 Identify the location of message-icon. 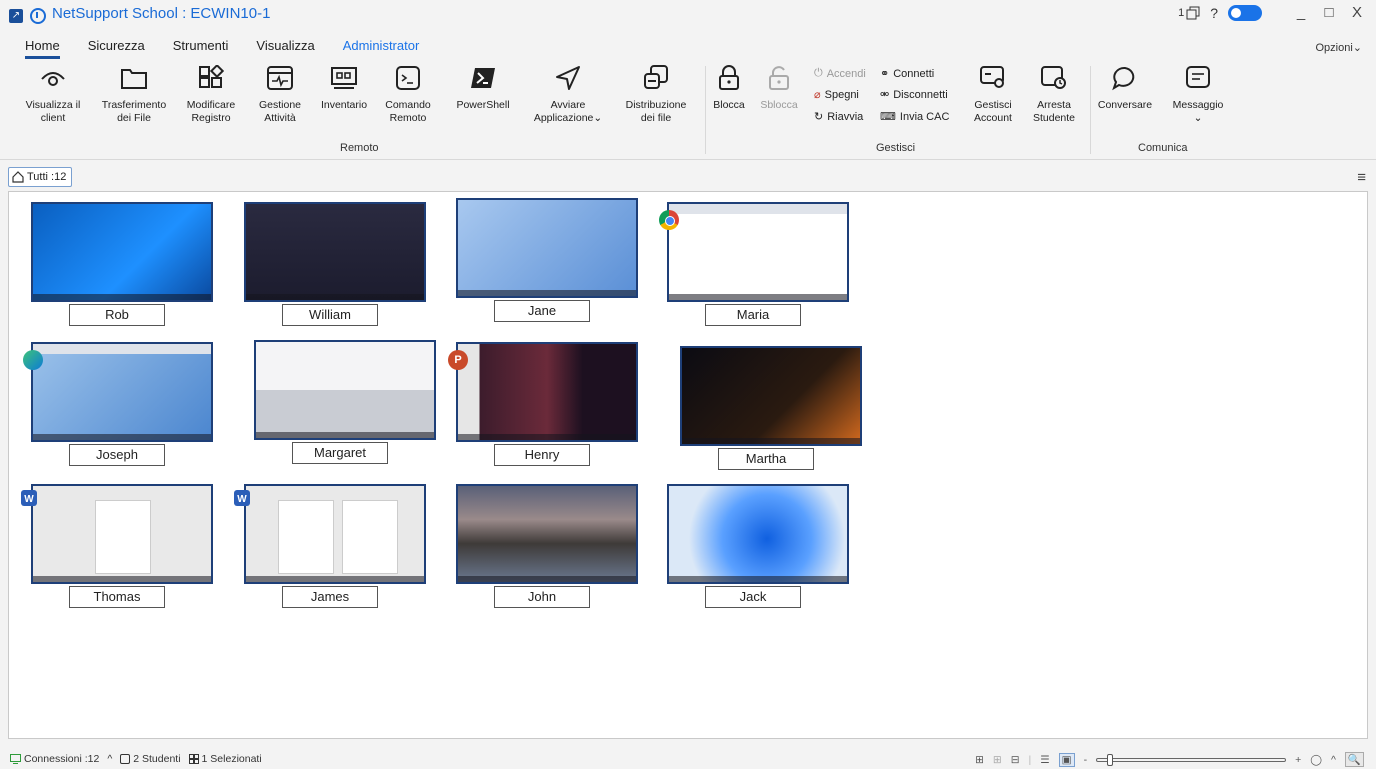
(1198, 78).